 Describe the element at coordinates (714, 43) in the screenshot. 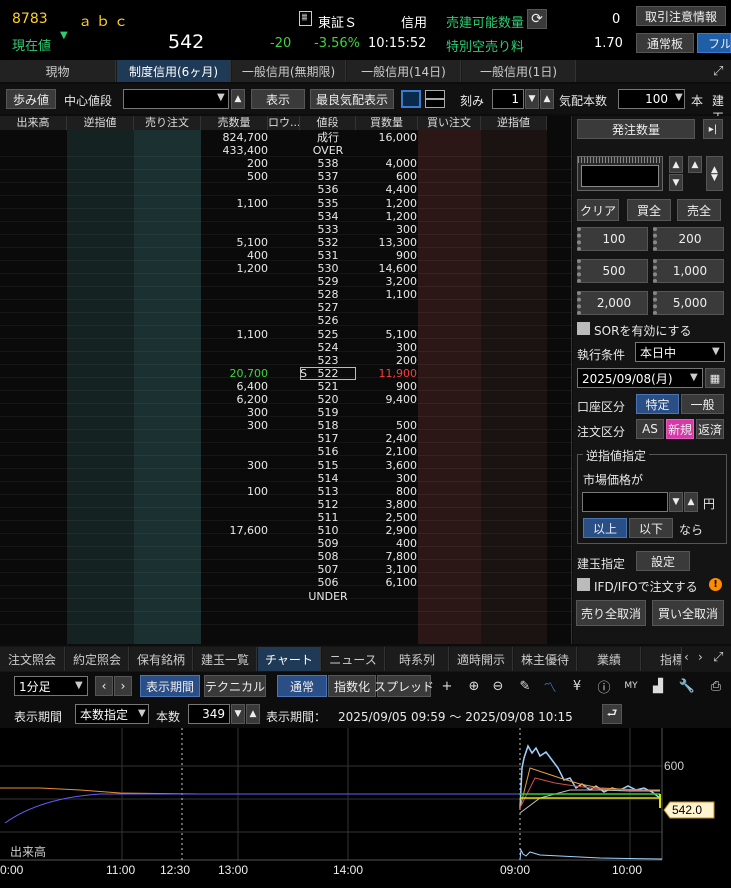

I see `full-board-button: フル` at that location.